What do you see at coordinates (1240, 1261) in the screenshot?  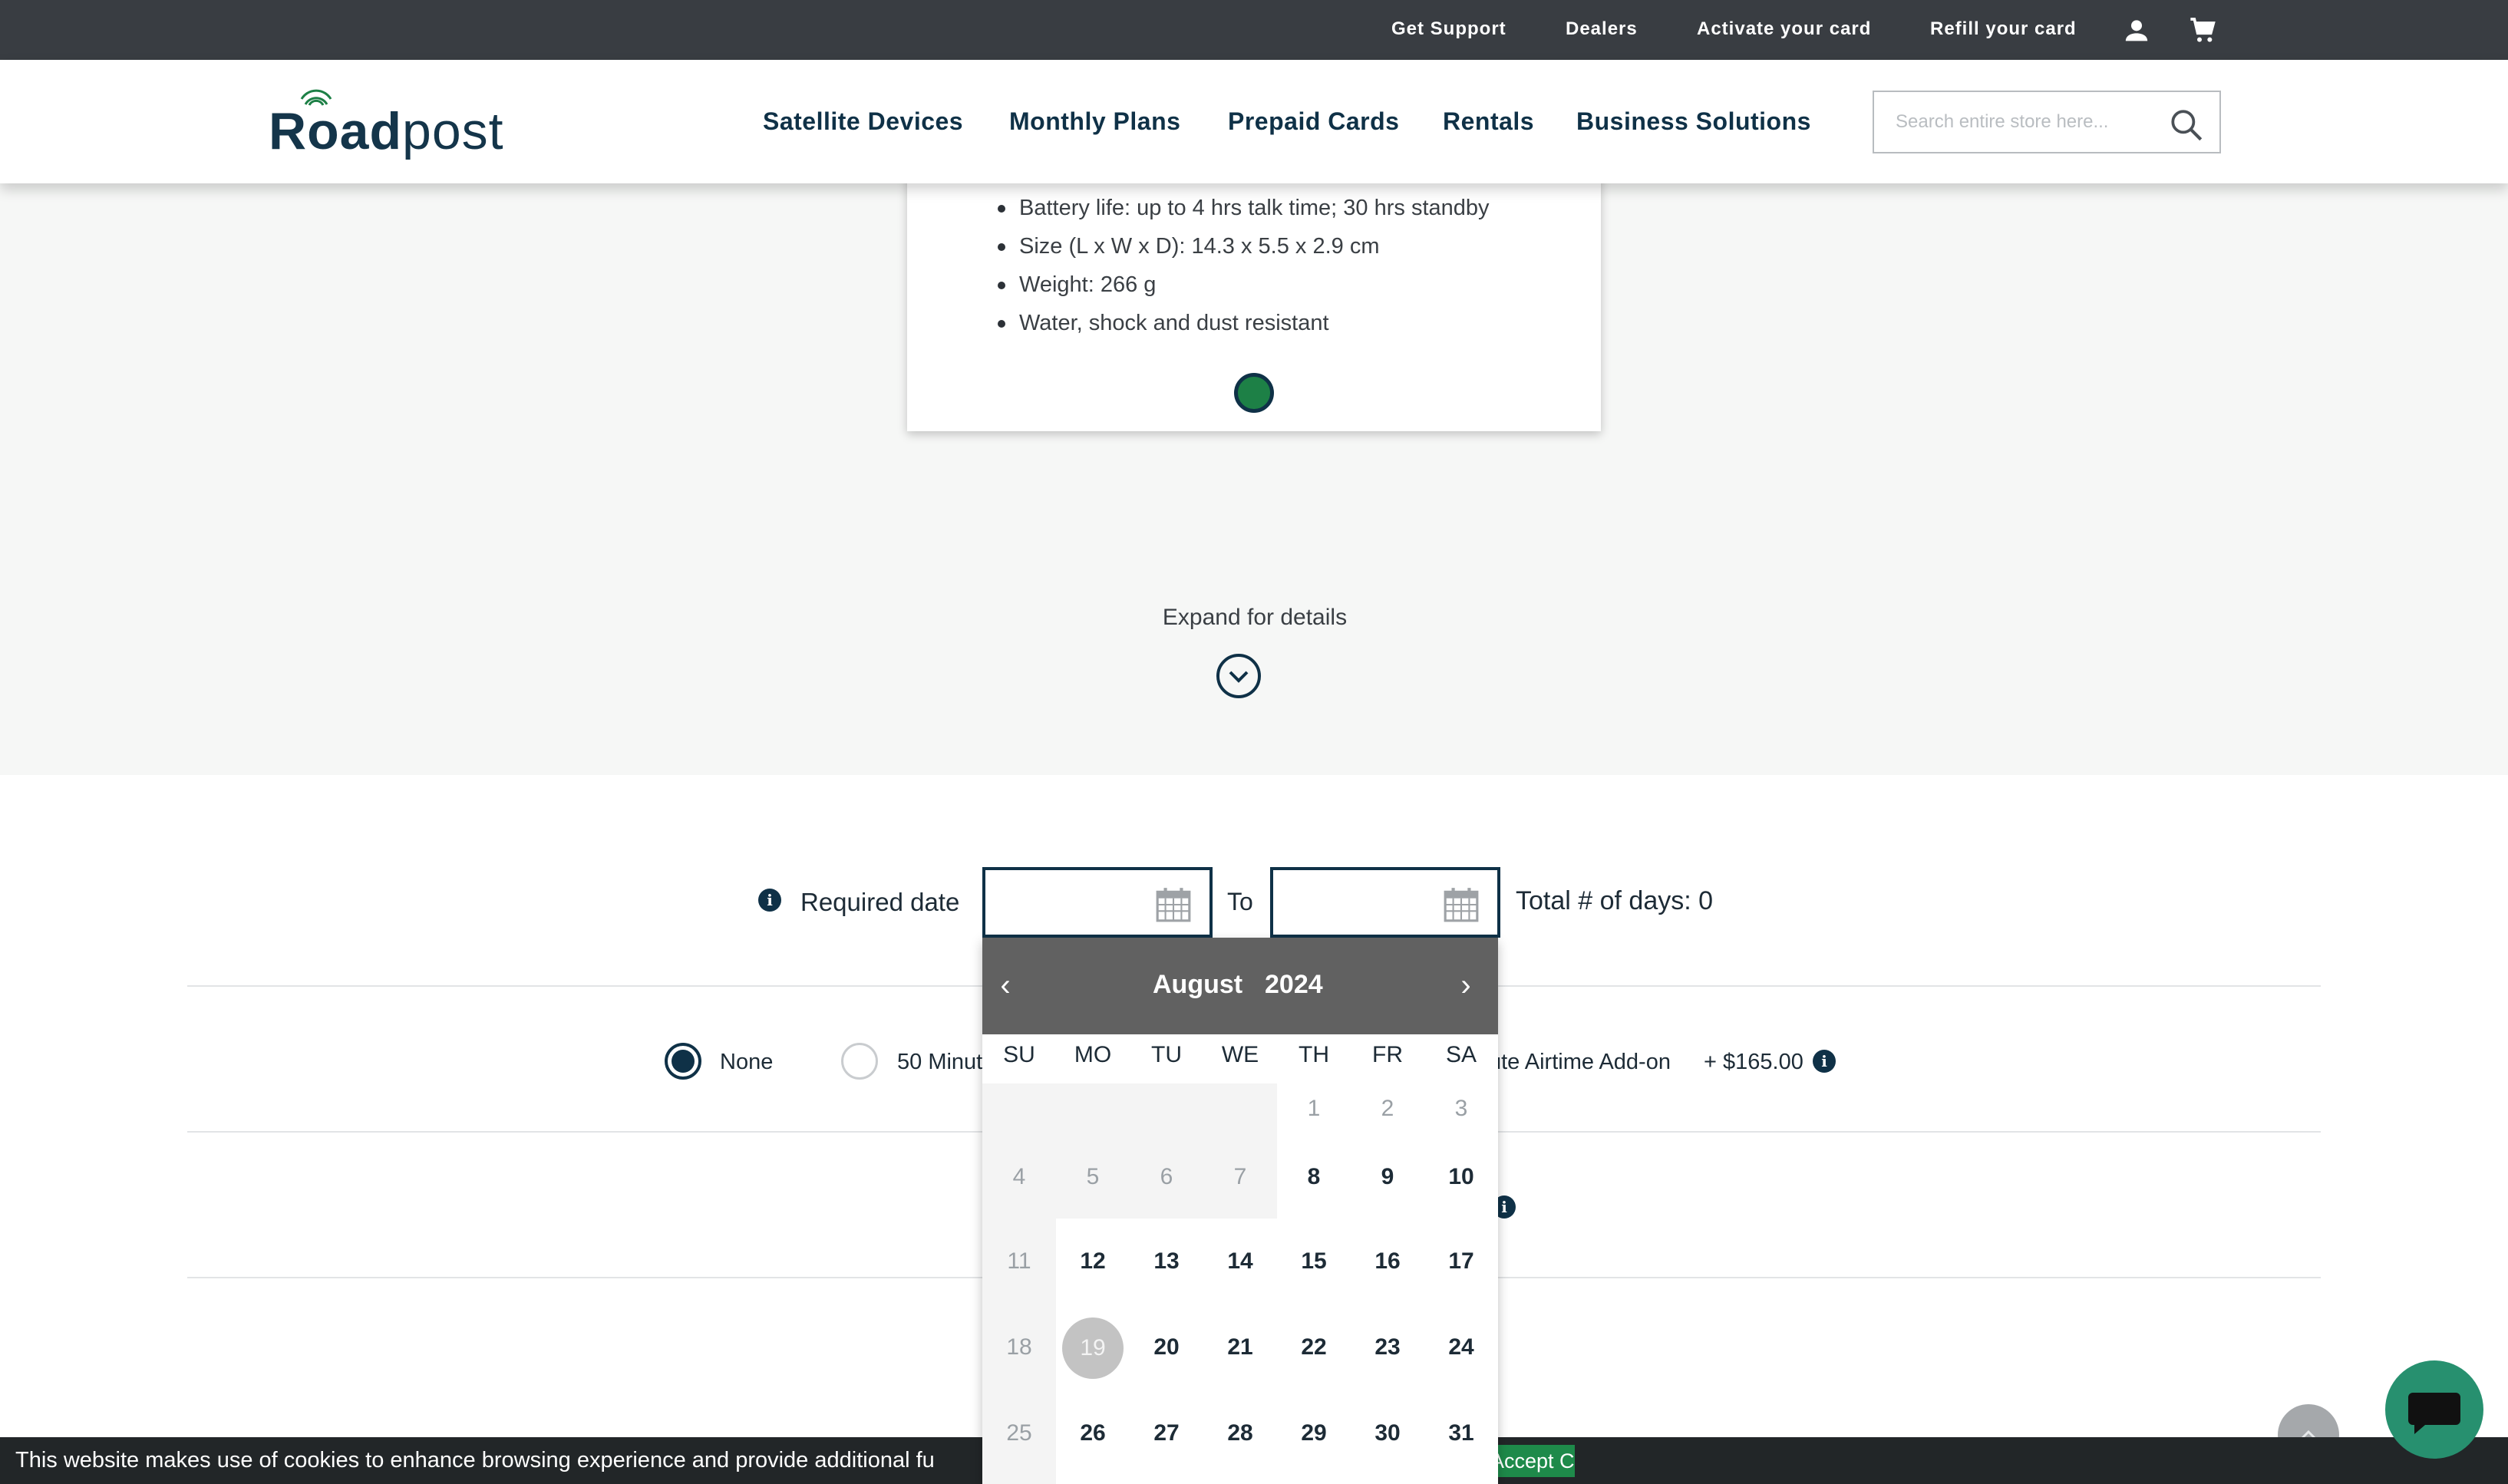 I see `datepicker-day: 14` at bounding box center [1240, 1261].